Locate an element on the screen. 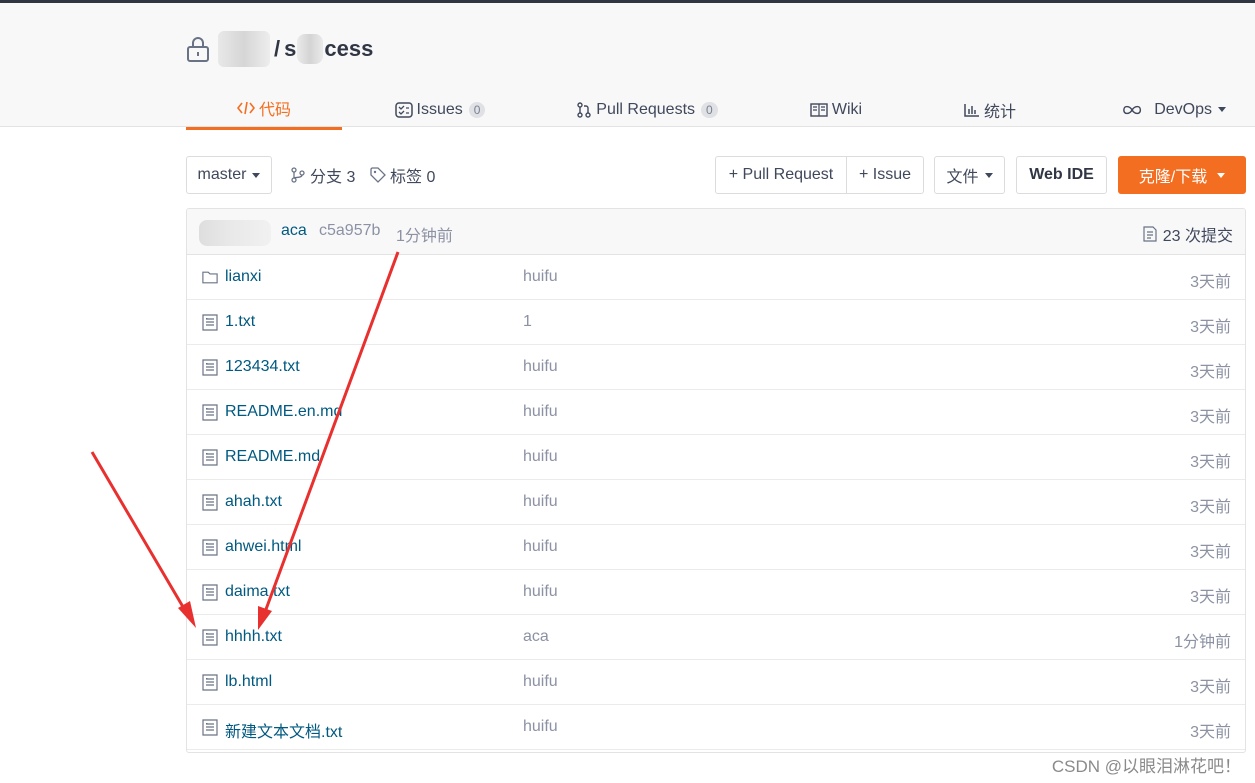 This screenshot has height=783, width=1255. file-name-link: README.md is located at coordinates (272, 457).